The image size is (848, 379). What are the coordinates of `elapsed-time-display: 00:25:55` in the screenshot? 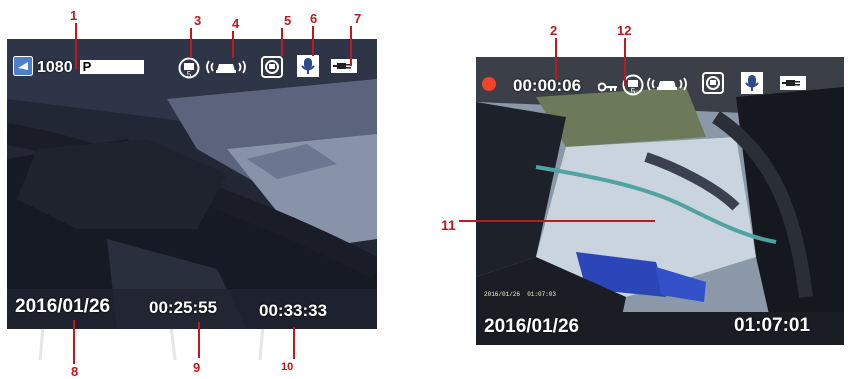 It's located at (183, 307).